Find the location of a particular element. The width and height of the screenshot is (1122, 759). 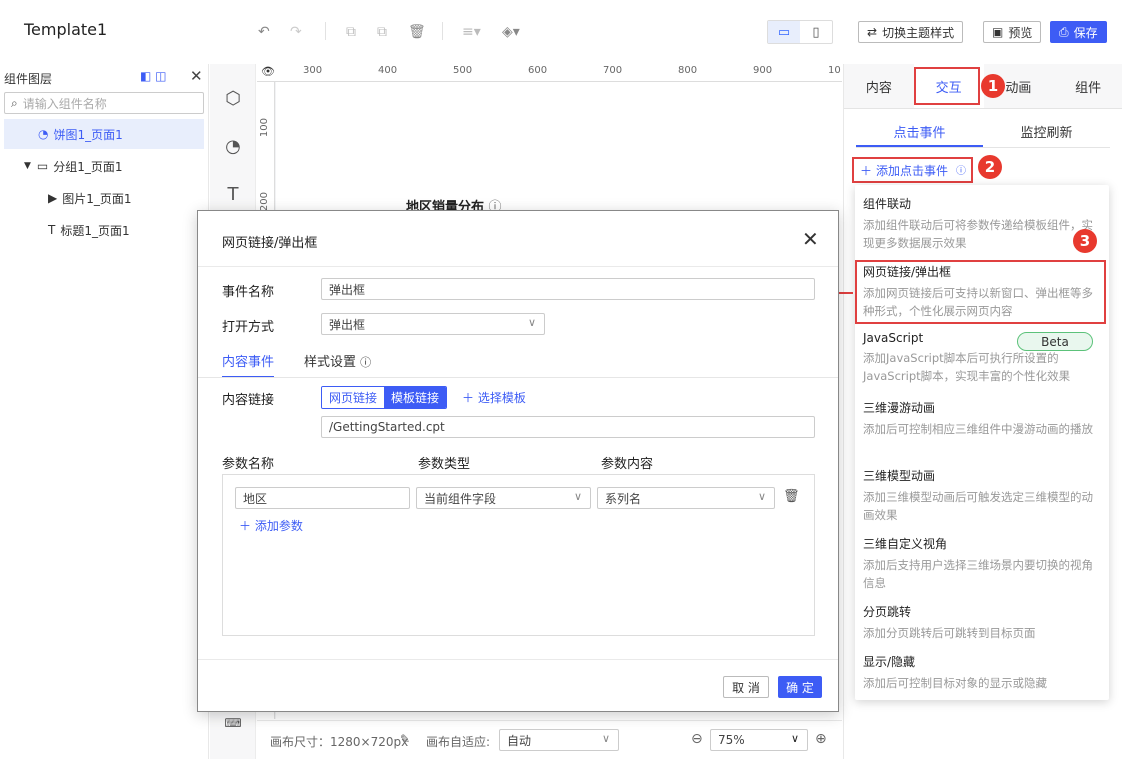

param-name-header: 参数名称 is located at coordinates (248, 464).